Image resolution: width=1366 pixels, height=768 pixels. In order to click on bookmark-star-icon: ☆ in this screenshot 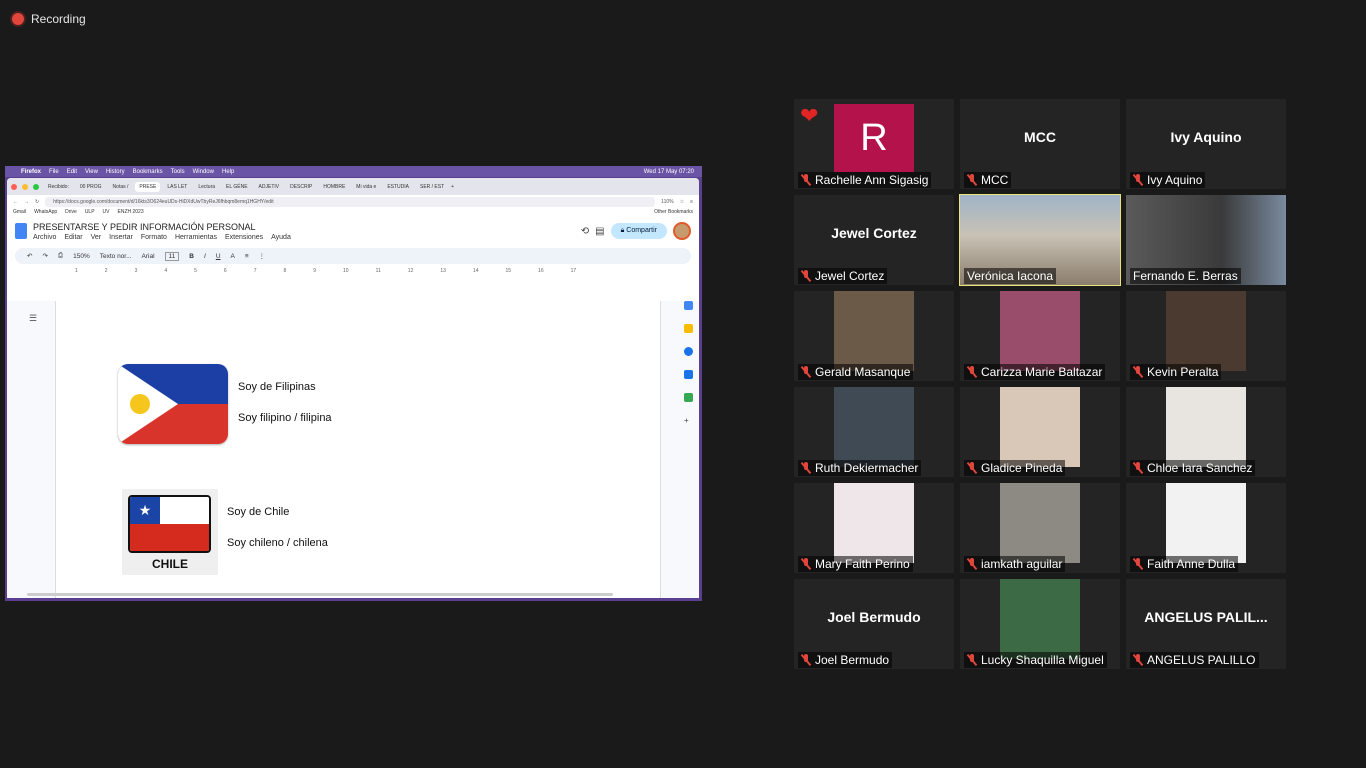, I will do `click(682, 202)`.